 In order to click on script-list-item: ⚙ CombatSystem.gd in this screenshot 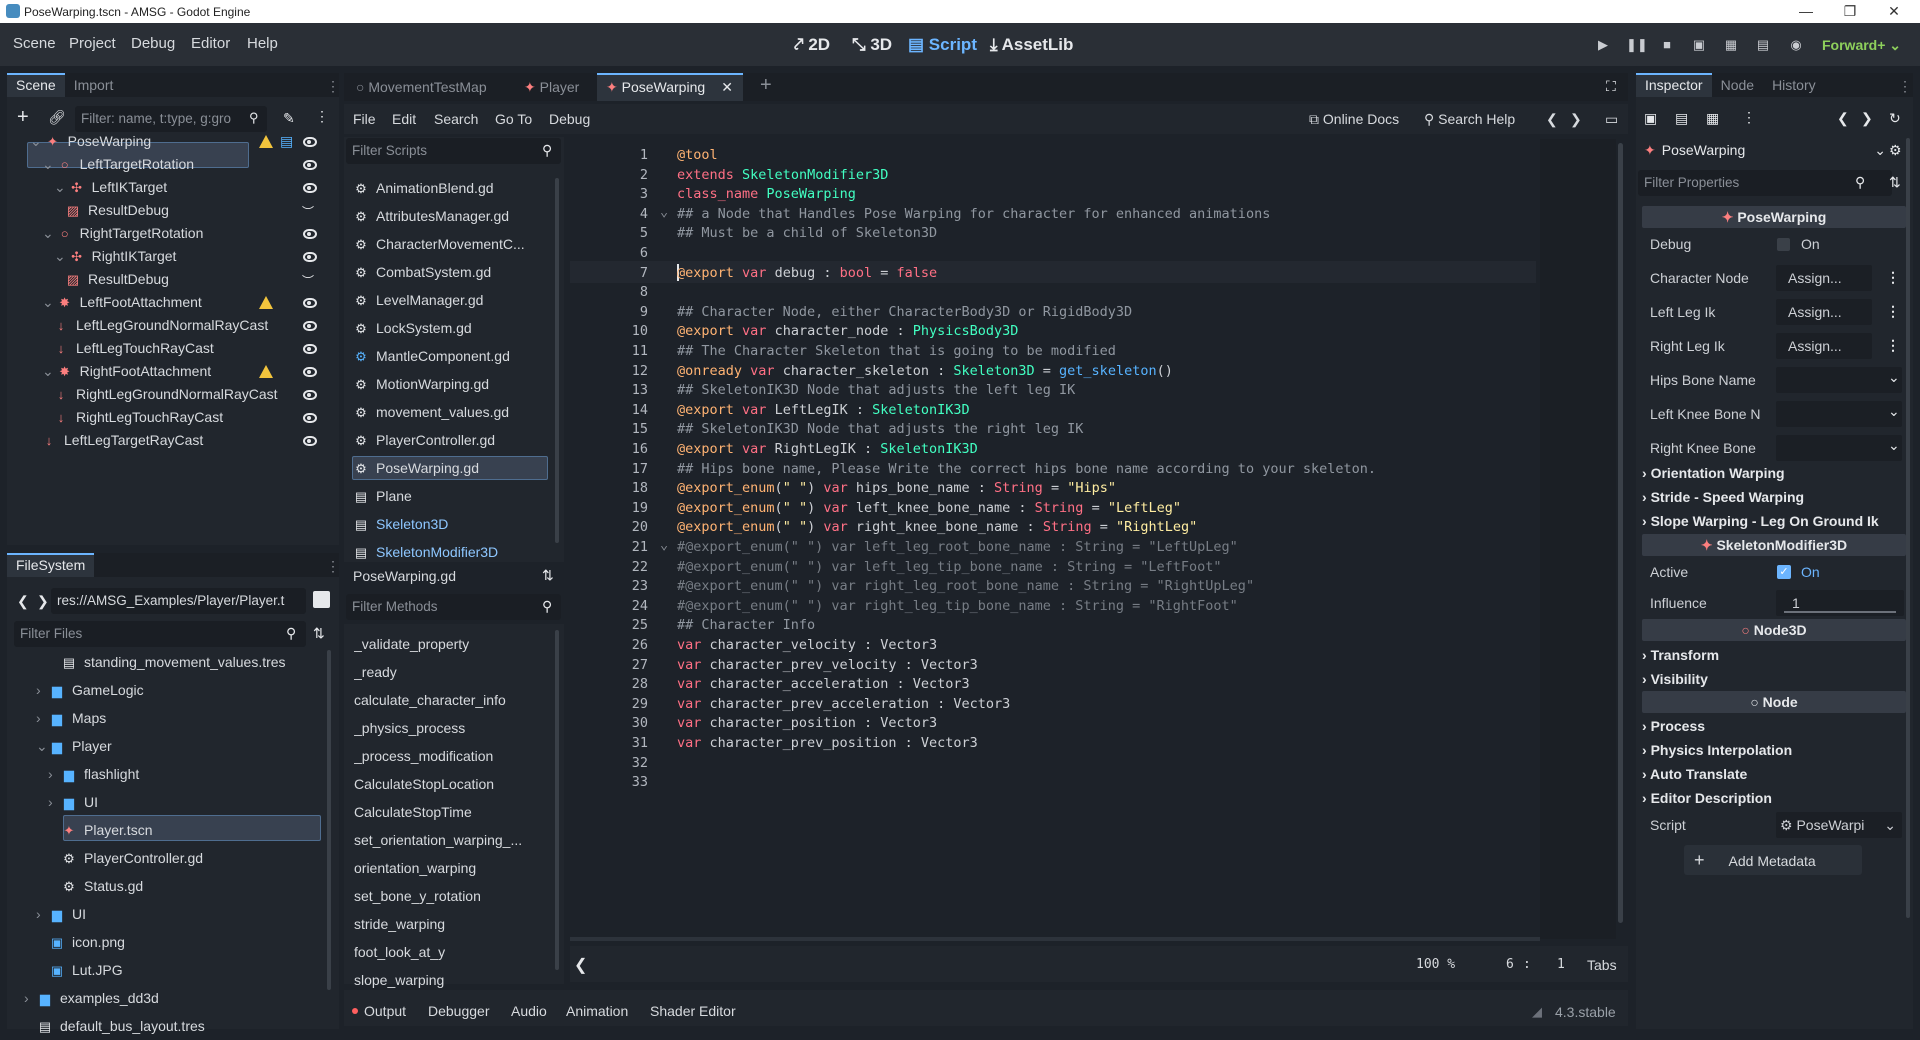, I will do `click(450, 272)`.